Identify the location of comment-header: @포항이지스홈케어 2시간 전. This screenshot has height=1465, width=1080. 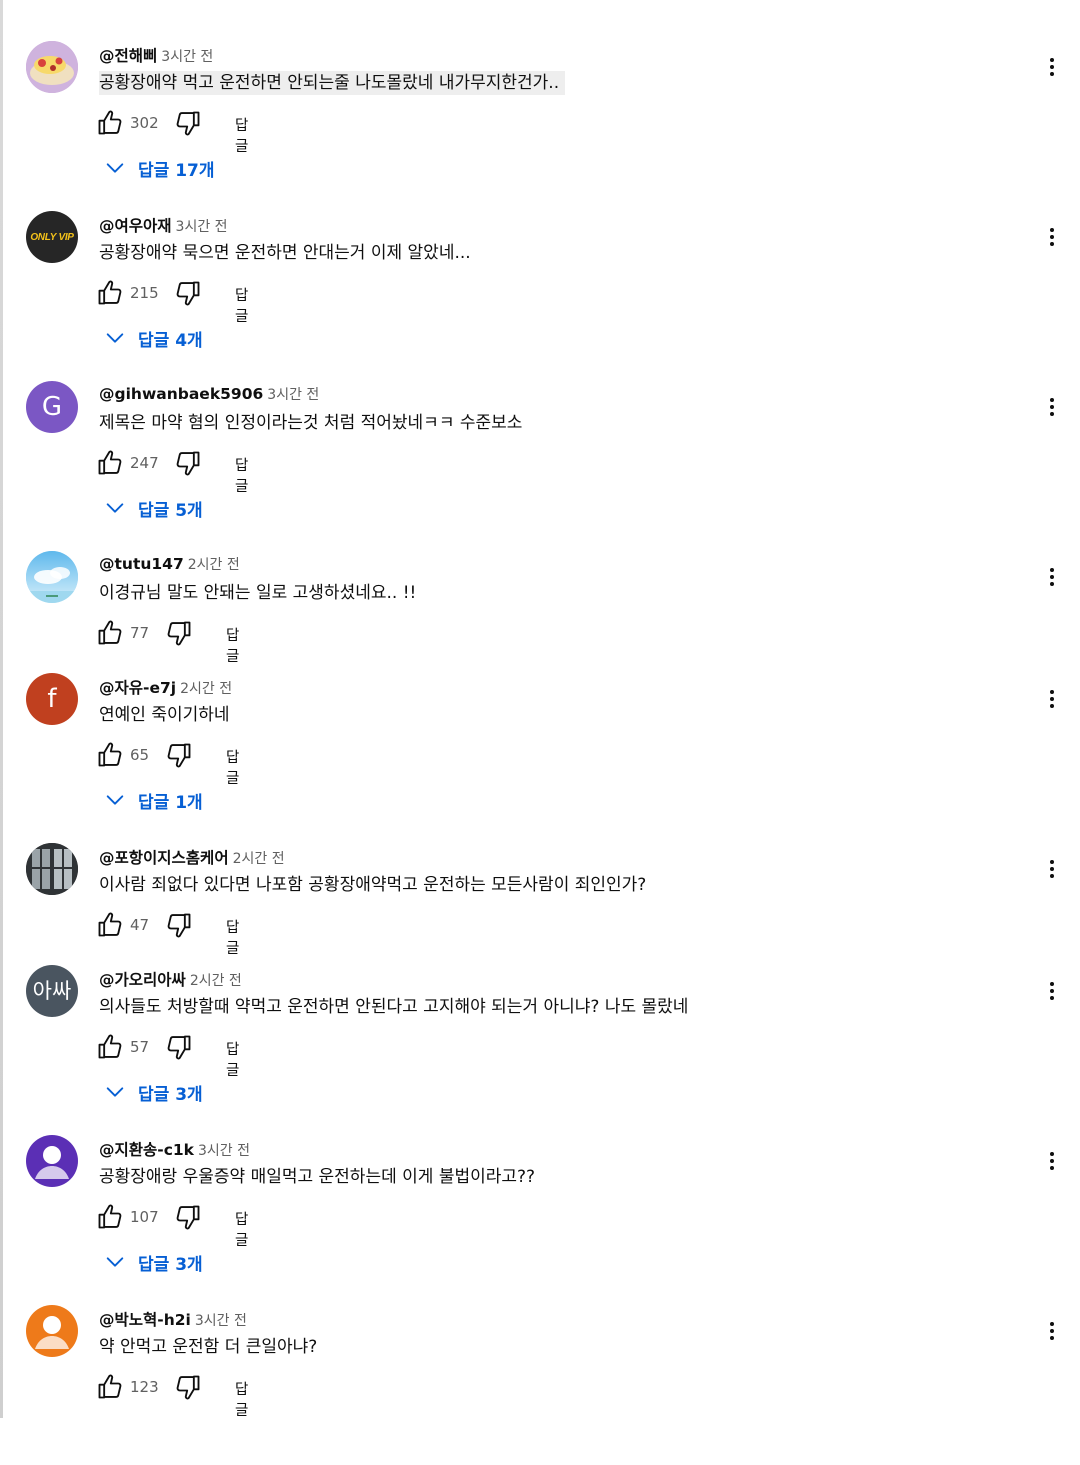
(192, 857).